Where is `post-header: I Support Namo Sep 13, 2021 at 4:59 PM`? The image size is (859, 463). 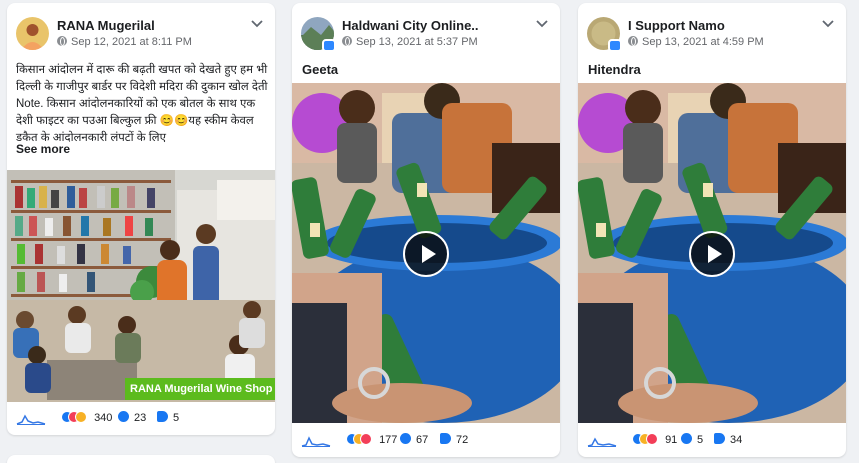
post-header: I Support Namo Sep 13, 2021 at 4:59 PM is located at coordinates (712, 32).